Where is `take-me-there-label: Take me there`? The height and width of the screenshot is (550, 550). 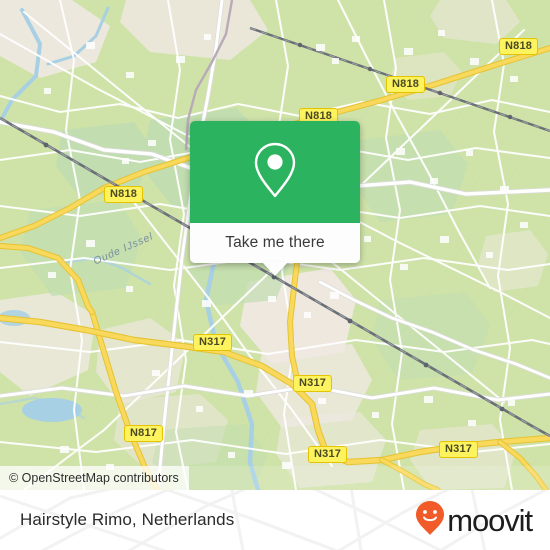 take-me-there-label: Take me there is located at coordinates (275, 242).